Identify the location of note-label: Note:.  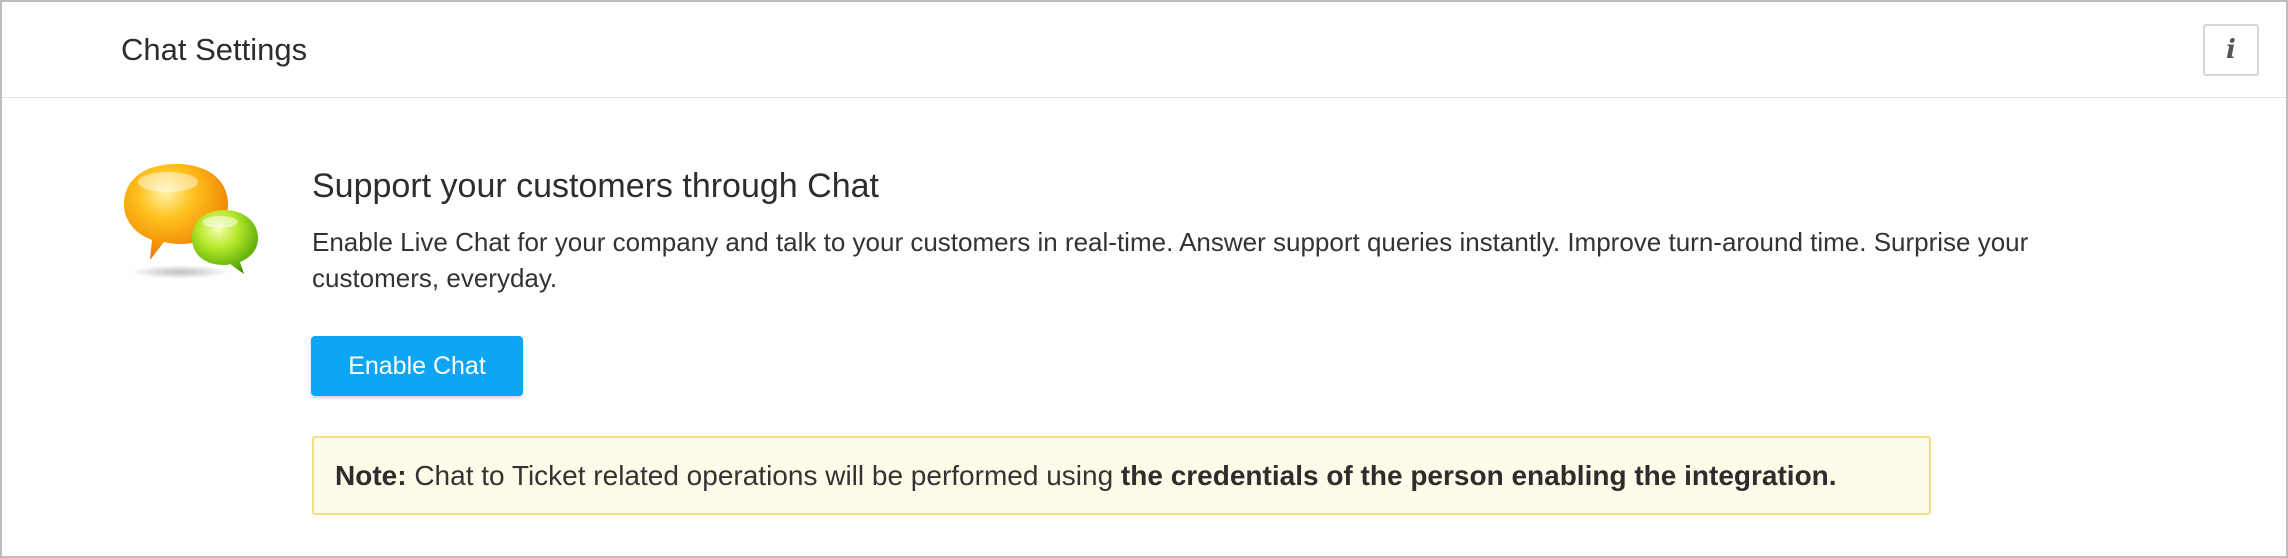
(371, 475).